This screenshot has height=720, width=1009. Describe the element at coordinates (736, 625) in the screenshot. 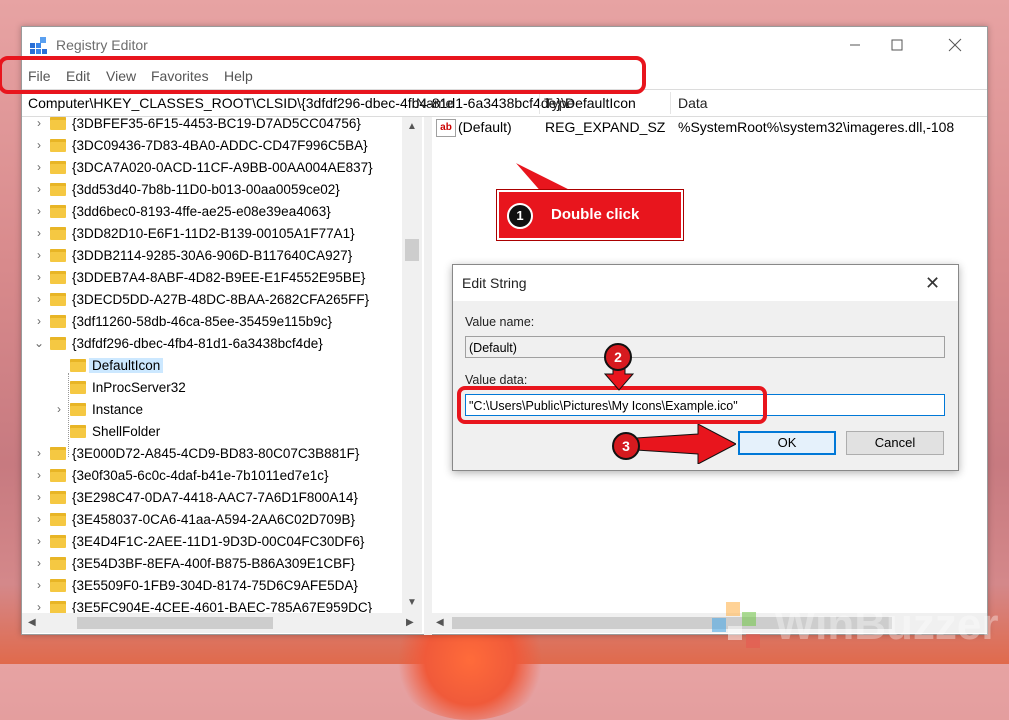

I see `winbuzzer-logo-icon` at that location.